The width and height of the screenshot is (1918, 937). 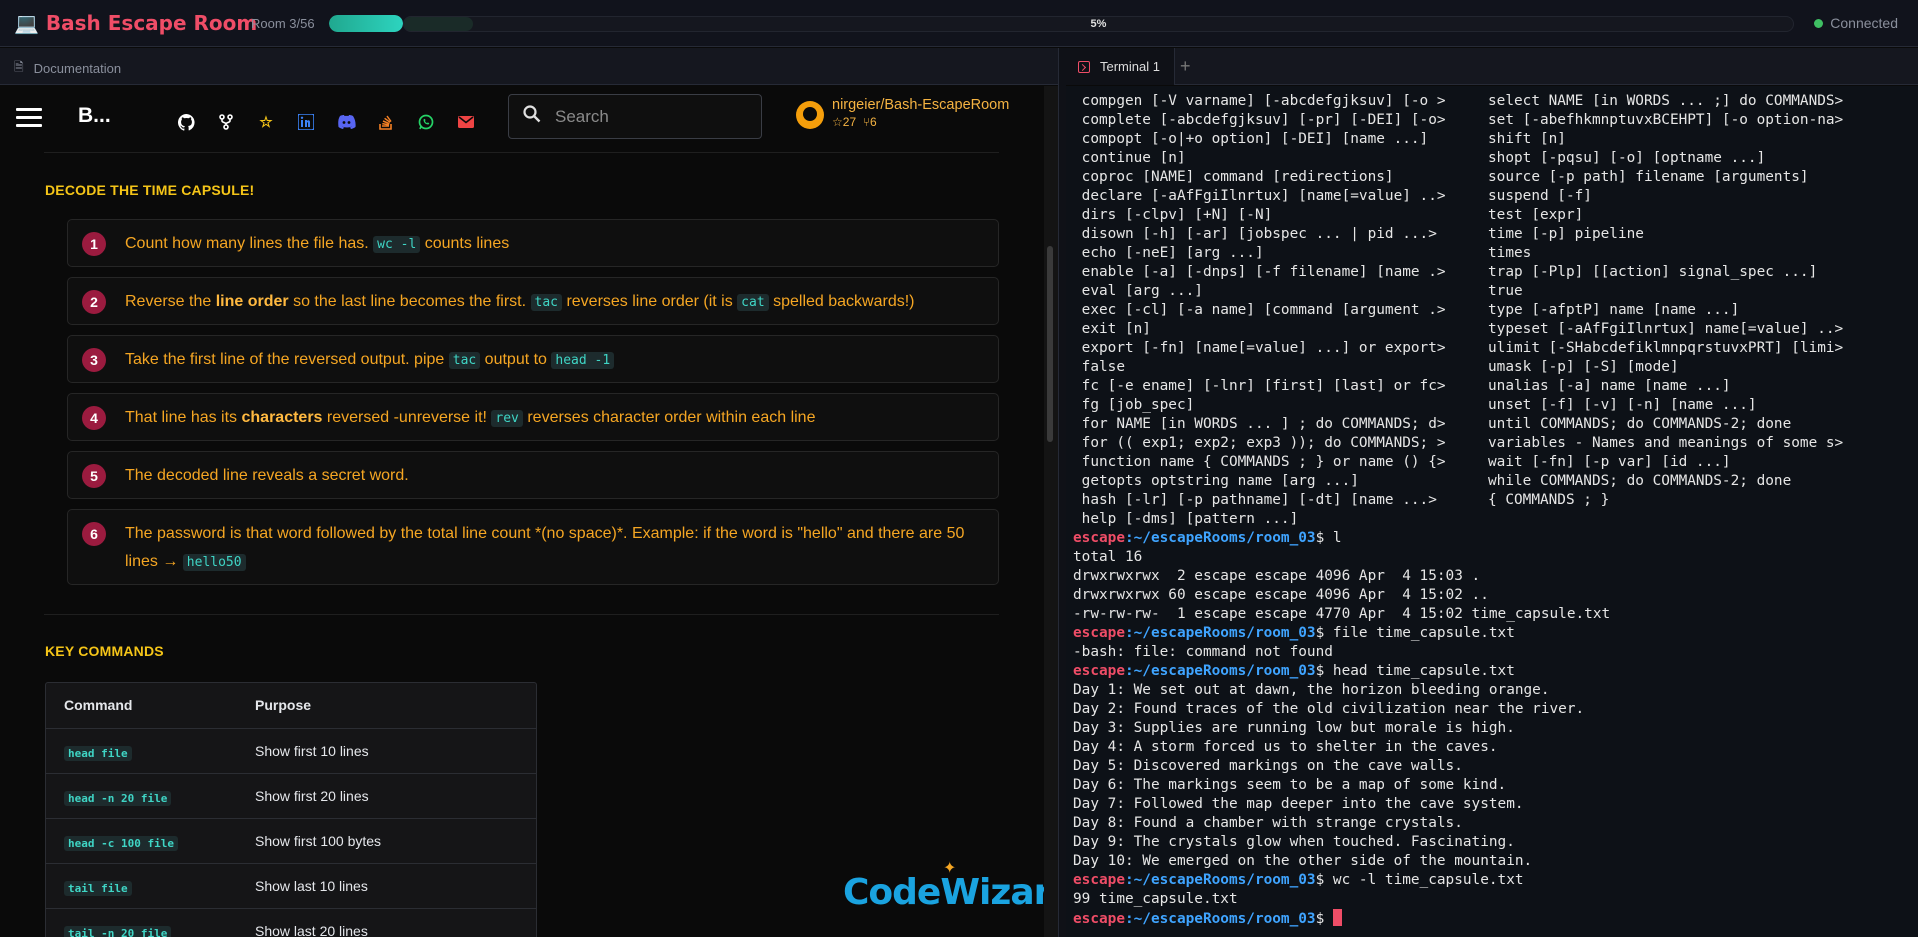 I want to click on logo-text-wizard: Wizard, so click(x=992, y=892).